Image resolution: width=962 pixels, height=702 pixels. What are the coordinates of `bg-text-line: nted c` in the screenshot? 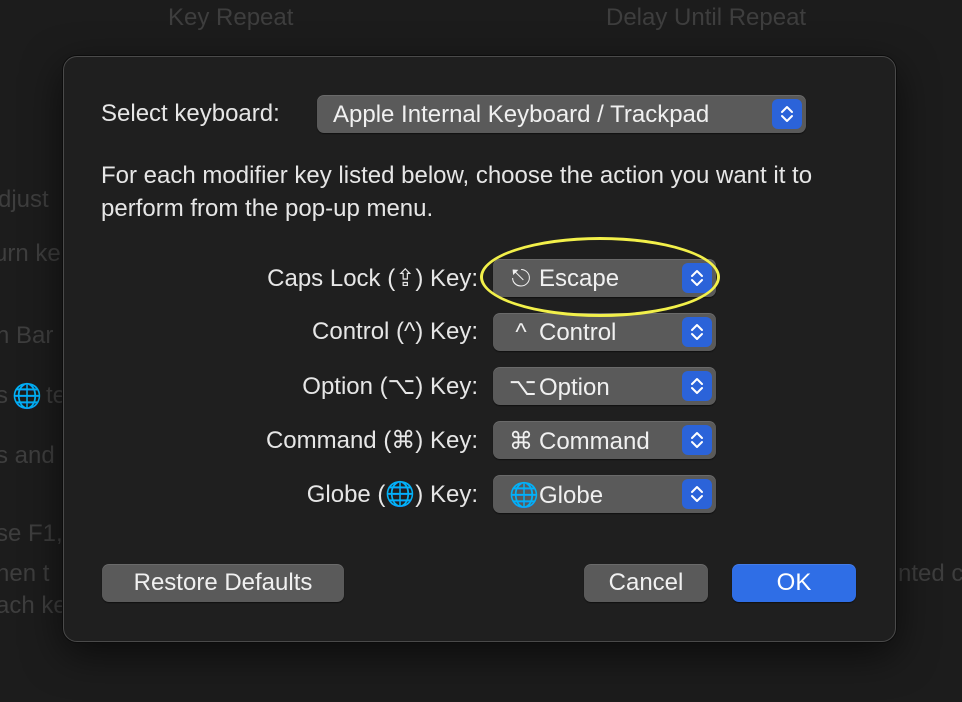 It's located at (930, 573).